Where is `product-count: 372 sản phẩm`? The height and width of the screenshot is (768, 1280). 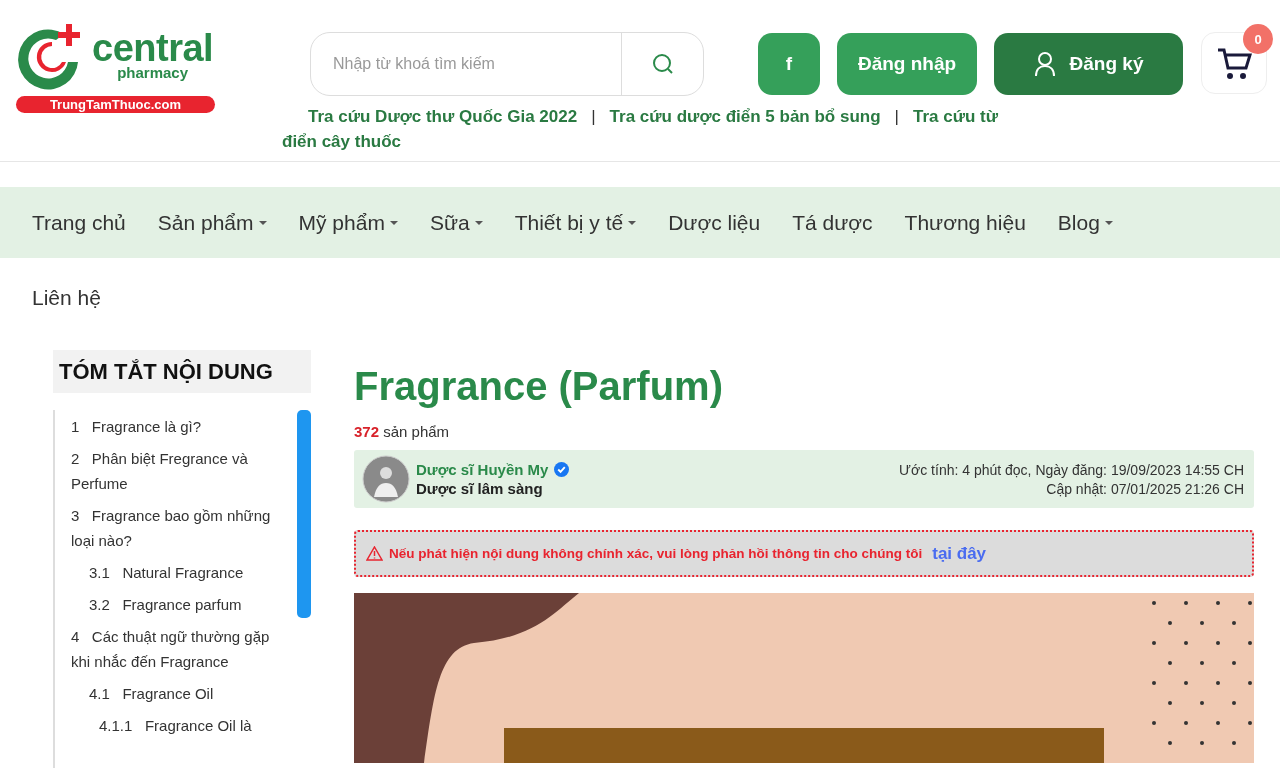
product-count: 372 sản phẩm is located at coordinates (402, 431).